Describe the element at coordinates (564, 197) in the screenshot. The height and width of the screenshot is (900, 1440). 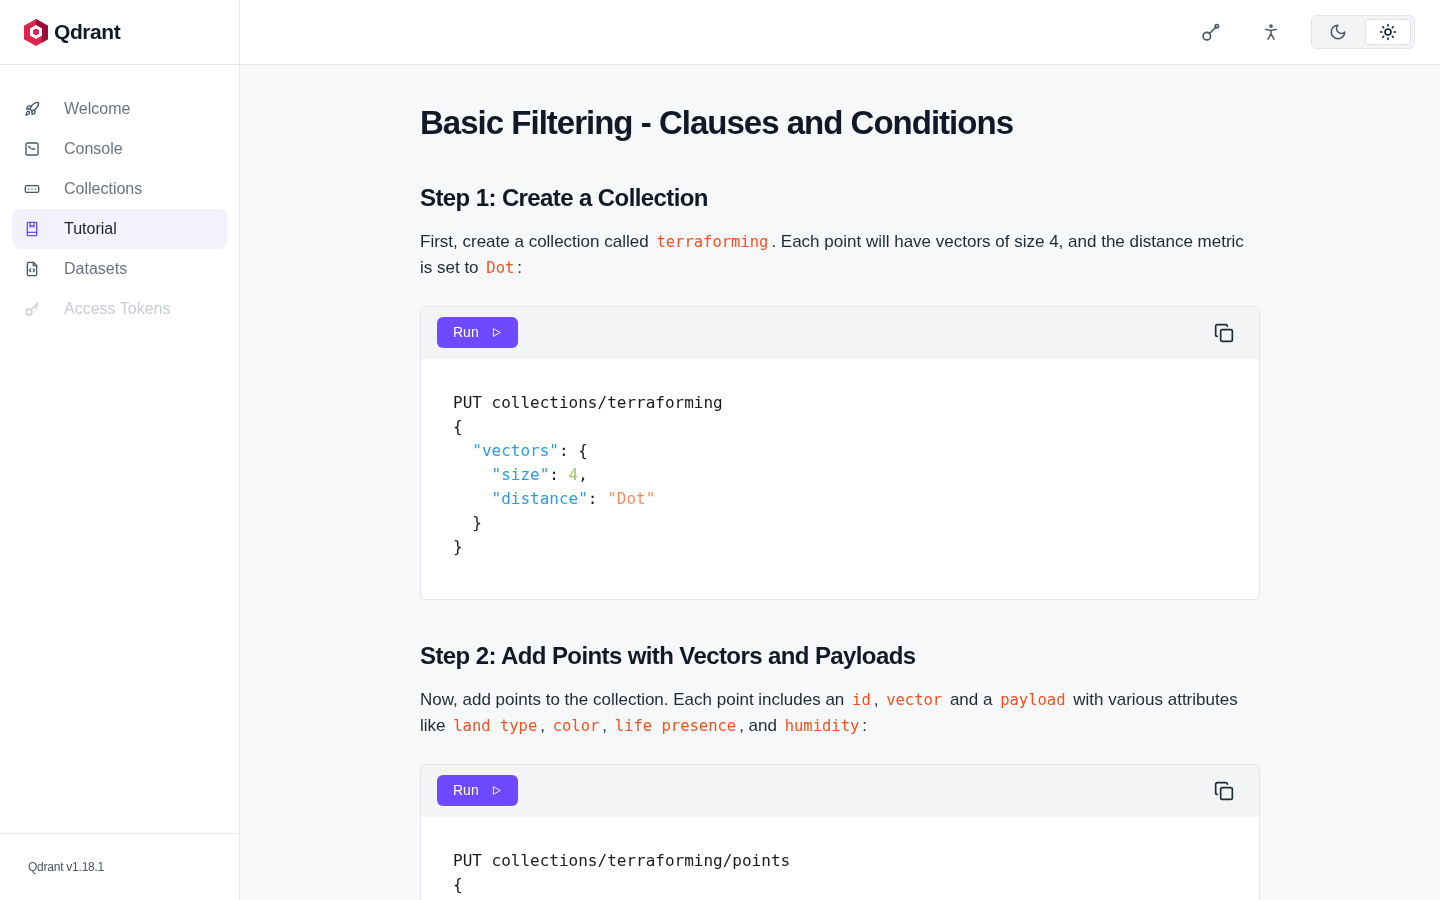
I see `section-heading: Step 1: Create a Collection` at that location.